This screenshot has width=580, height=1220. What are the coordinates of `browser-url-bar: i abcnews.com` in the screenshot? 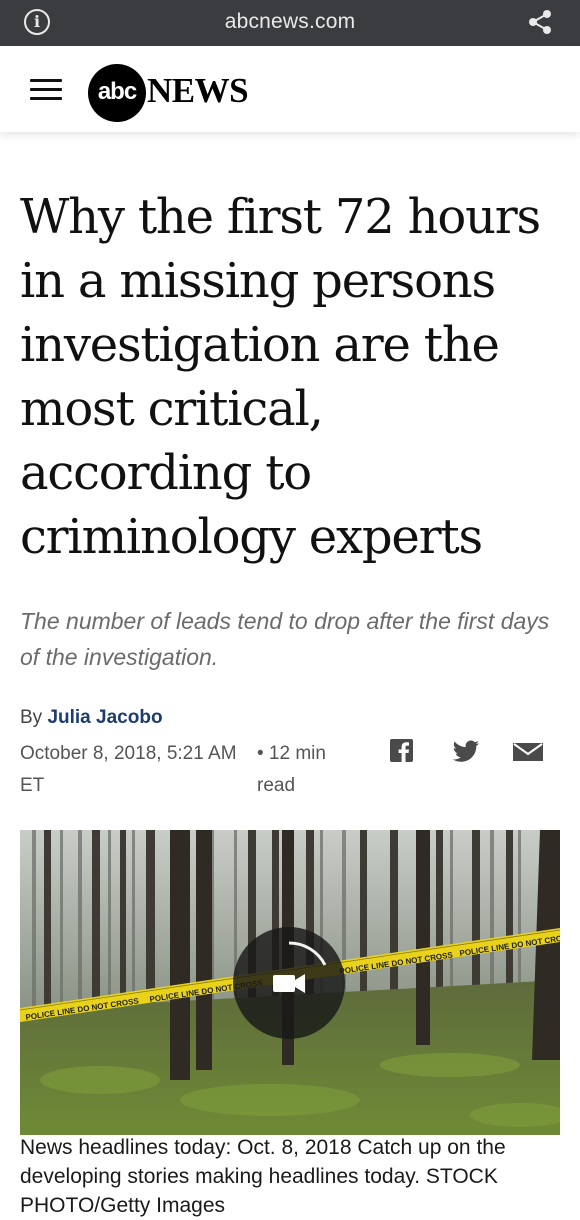 It's located at (290, 23).